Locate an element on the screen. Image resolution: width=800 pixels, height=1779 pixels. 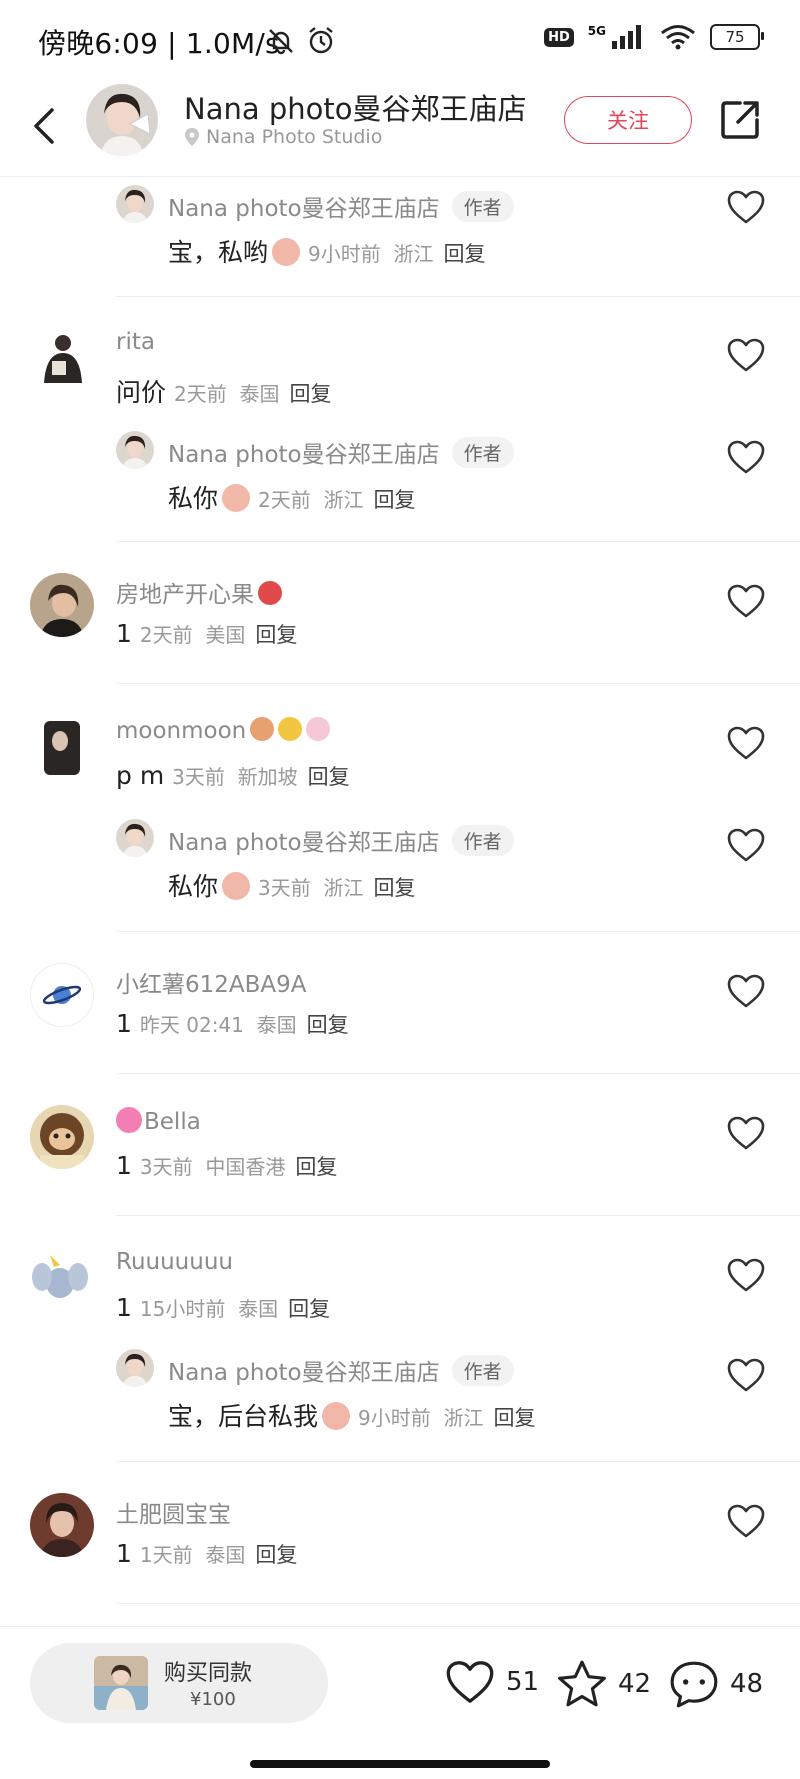
comment-text: 私你 2天前 浙江 回复 is located at coordinates (291, 497).